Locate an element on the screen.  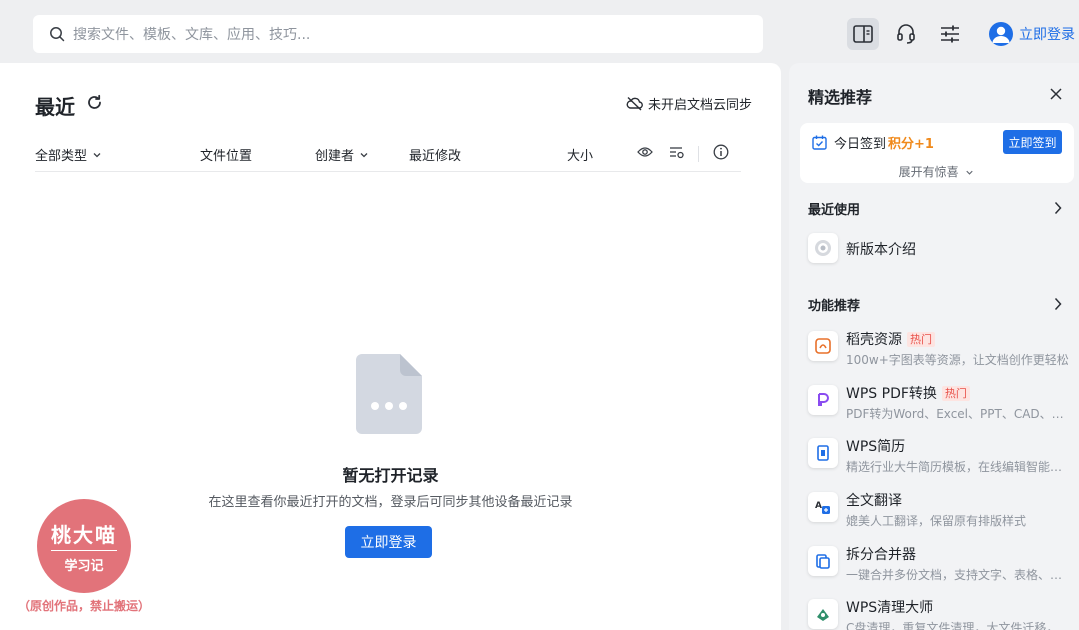
eye-icon is located at coordinates (645, 152).